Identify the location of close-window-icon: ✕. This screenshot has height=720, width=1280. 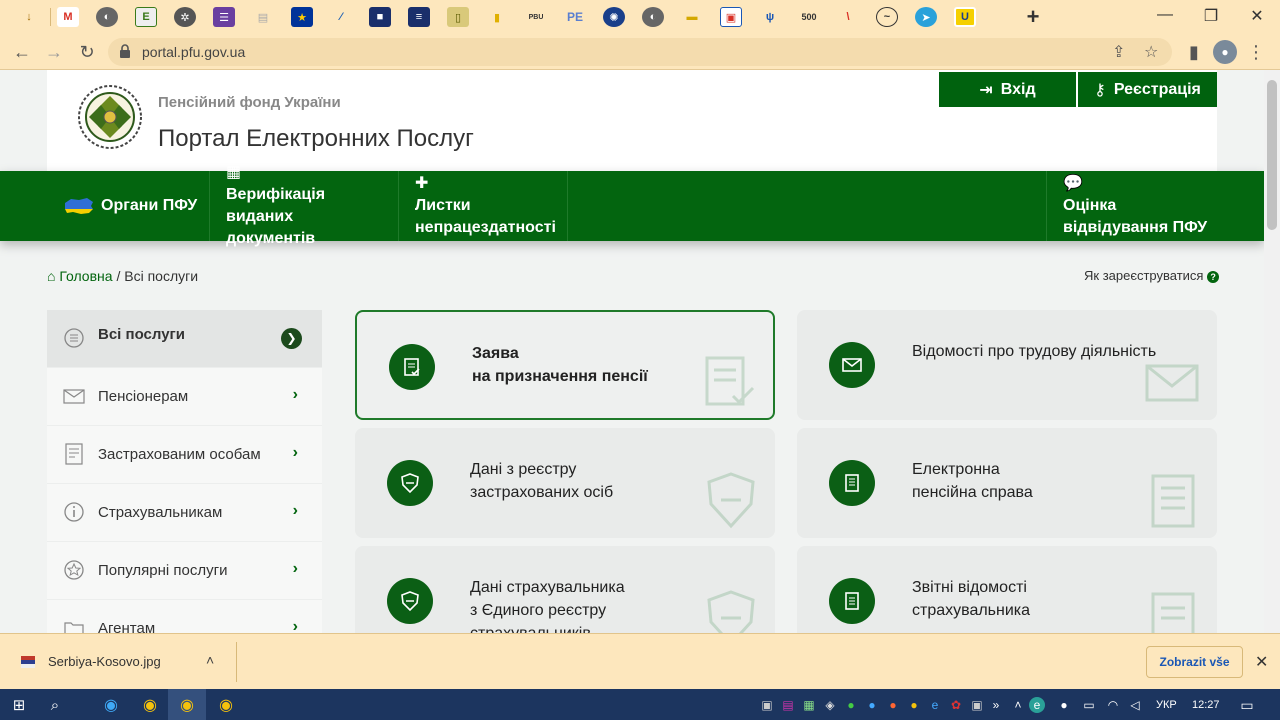
(1257, 16).